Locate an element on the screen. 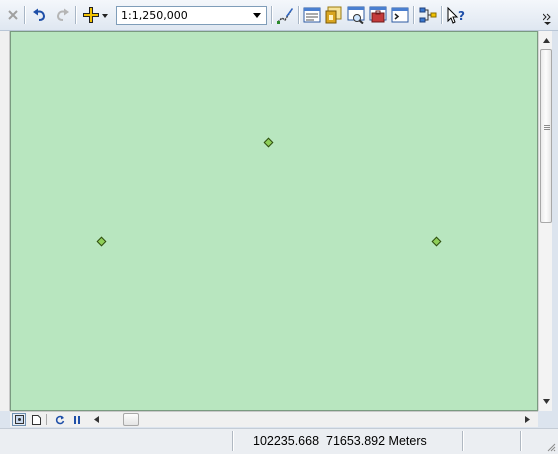  whats-this-icon: ? is located at coordinates (456, 15).